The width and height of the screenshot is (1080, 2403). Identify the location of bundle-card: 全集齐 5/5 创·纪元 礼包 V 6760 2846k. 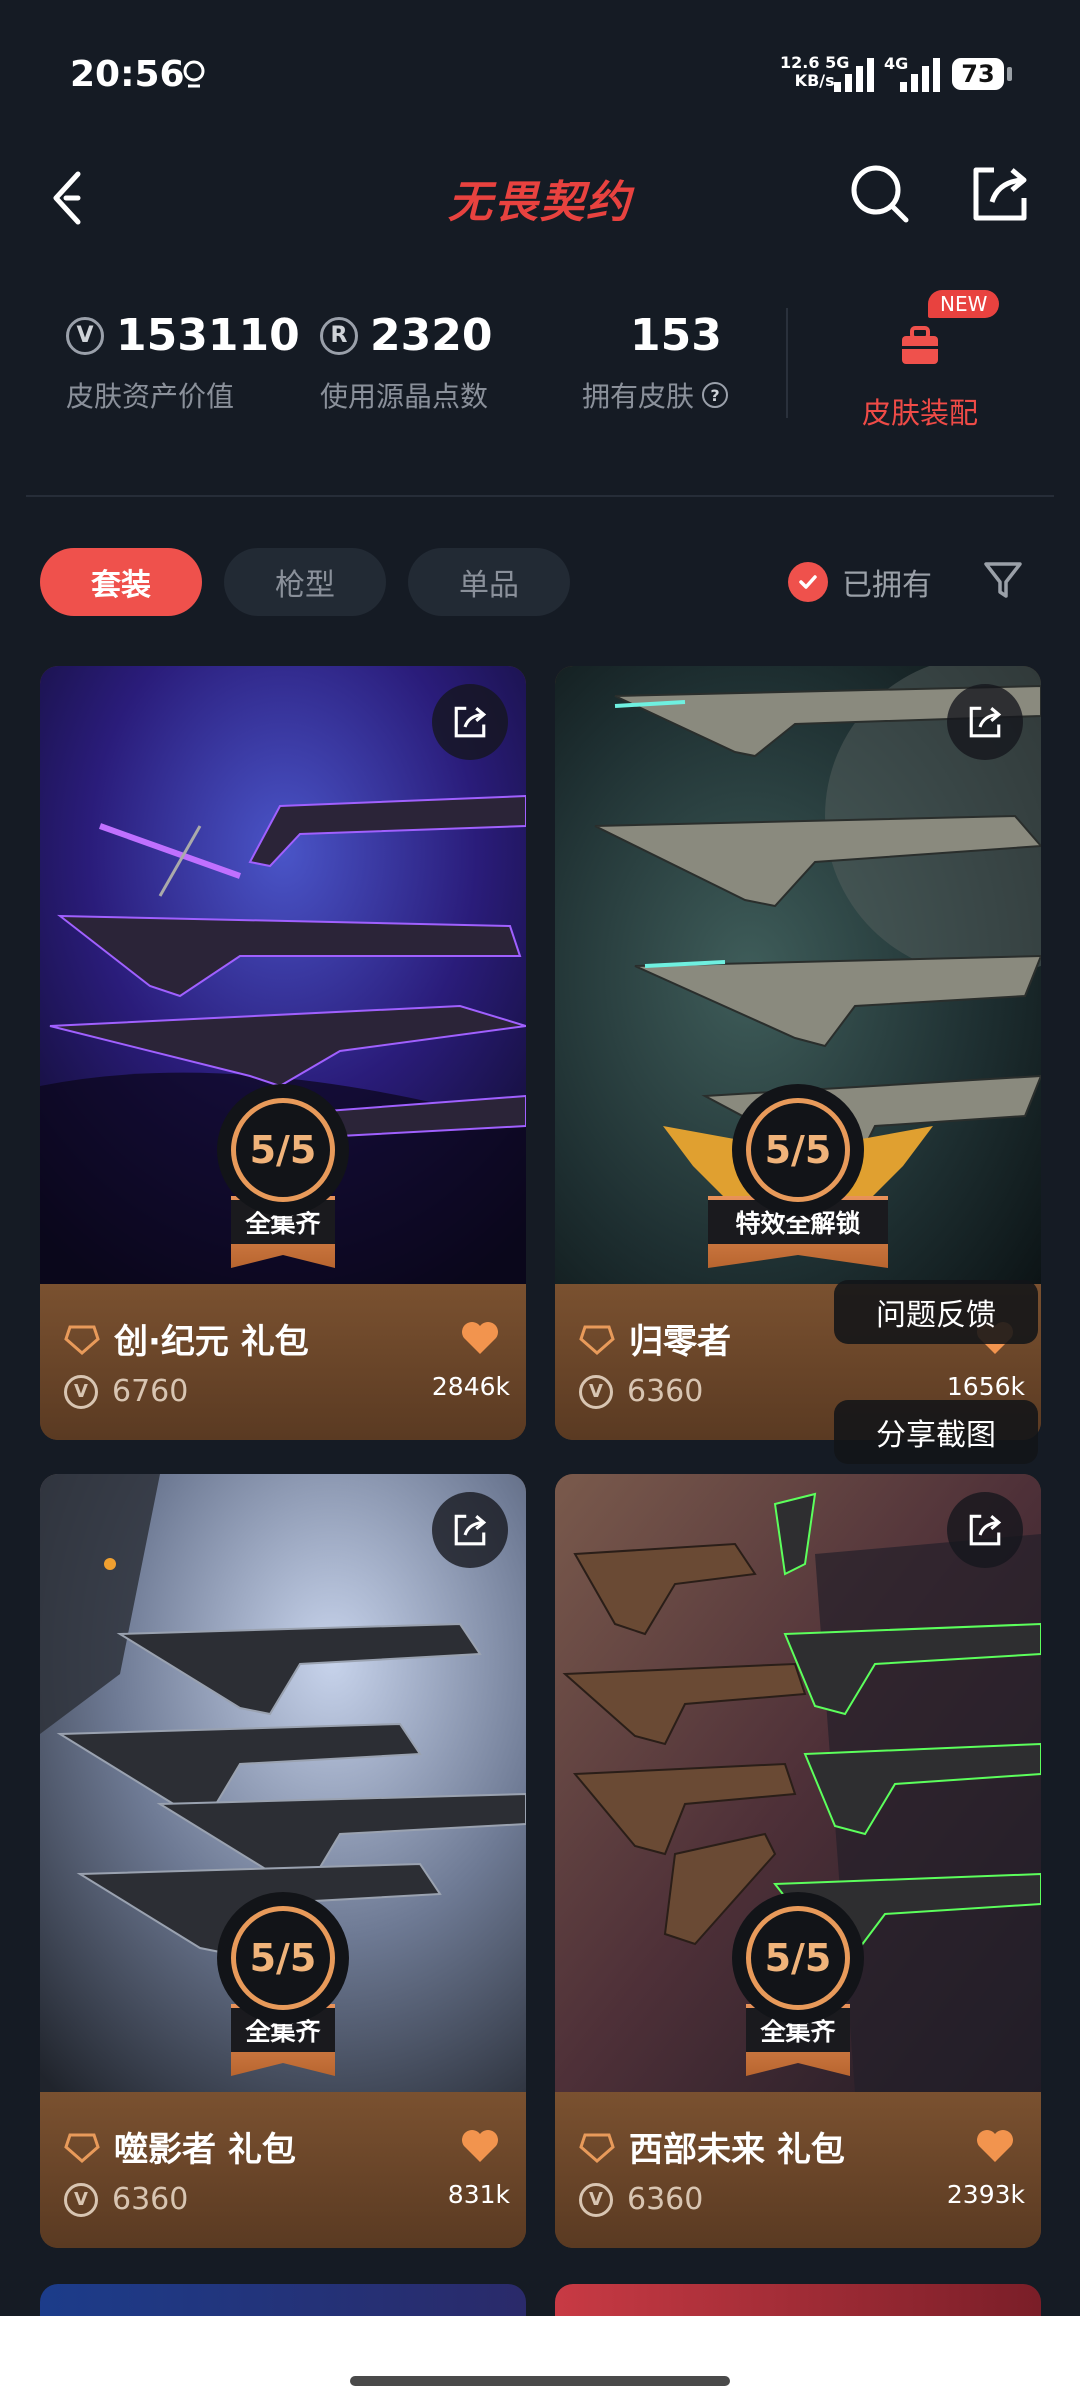
(283, 1053).